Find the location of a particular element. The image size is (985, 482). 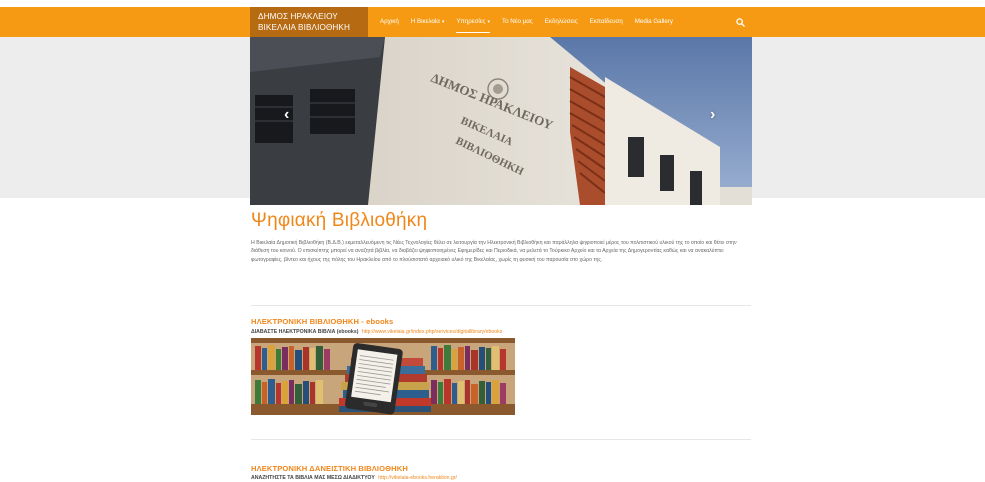

nav-item-events: Εκδηλώσεις is located at coordinates (561, 22).